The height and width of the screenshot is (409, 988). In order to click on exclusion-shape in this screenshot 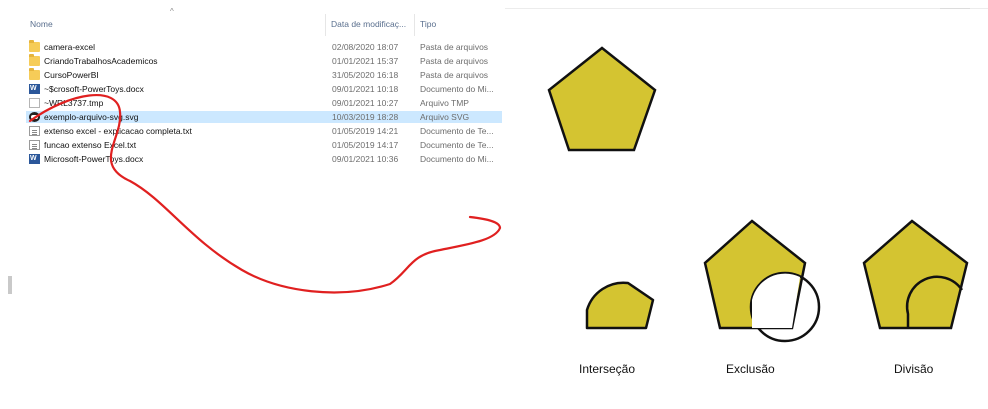, I will do `click(762, 281)`.